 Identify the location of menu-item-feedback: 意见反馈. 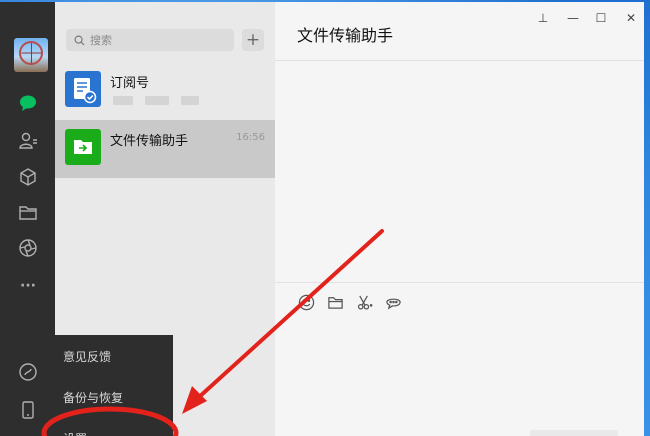
(87, 356).